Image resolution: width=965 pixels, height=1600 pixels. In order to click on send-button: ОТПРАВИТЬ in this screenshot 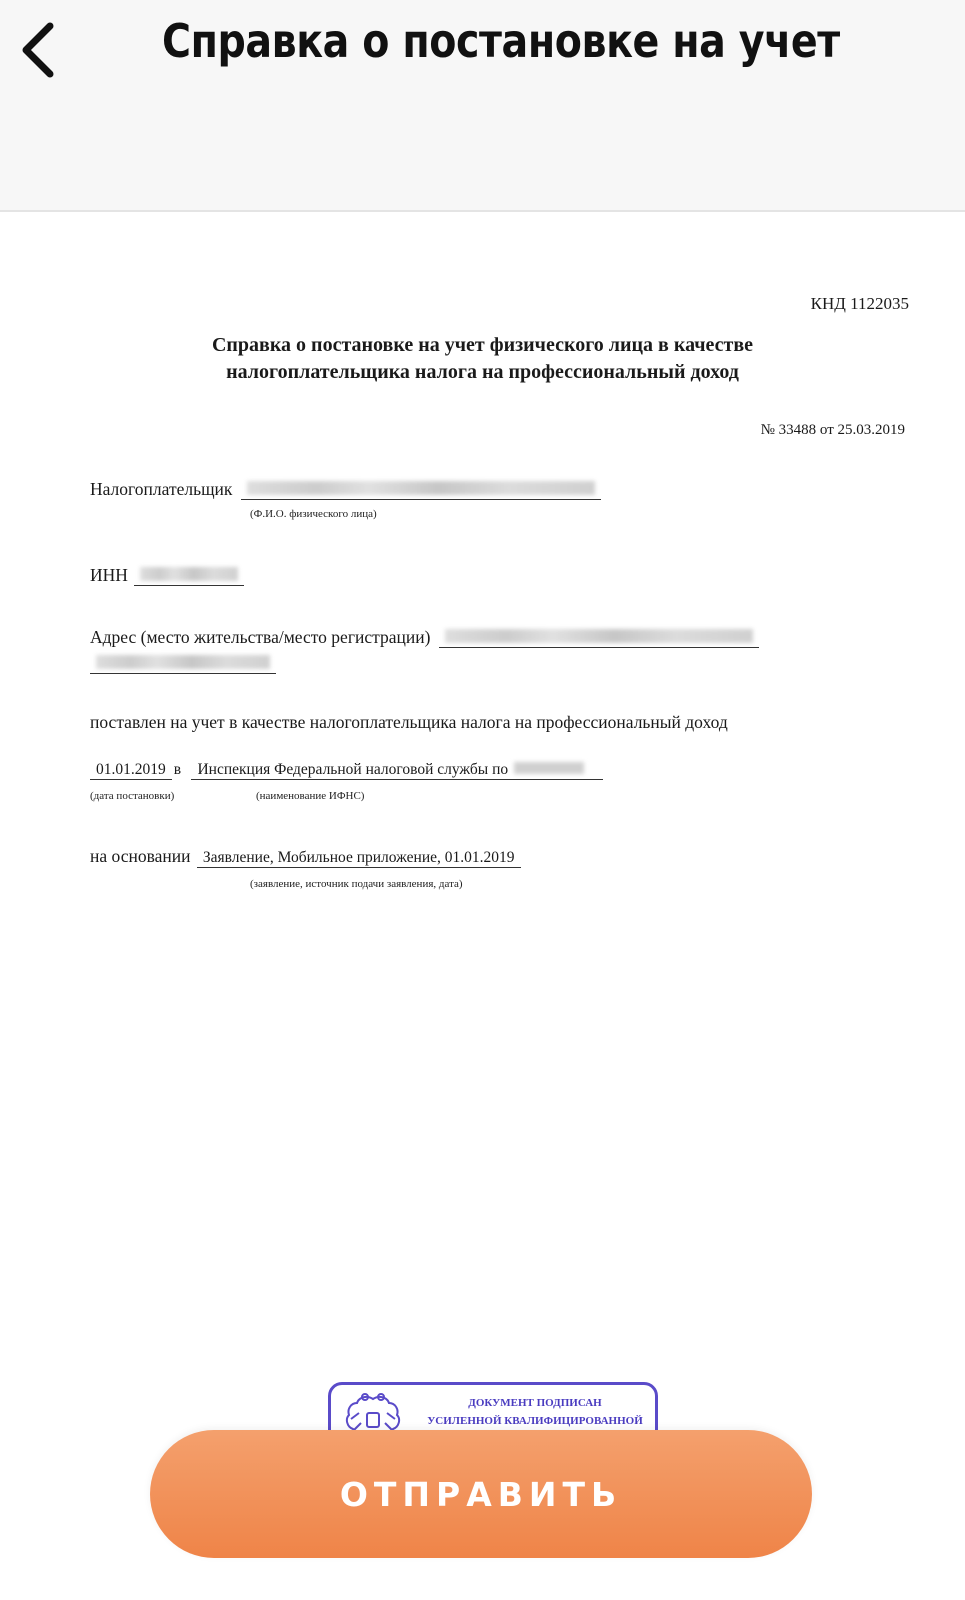, I will do `click(481, 1494)`.